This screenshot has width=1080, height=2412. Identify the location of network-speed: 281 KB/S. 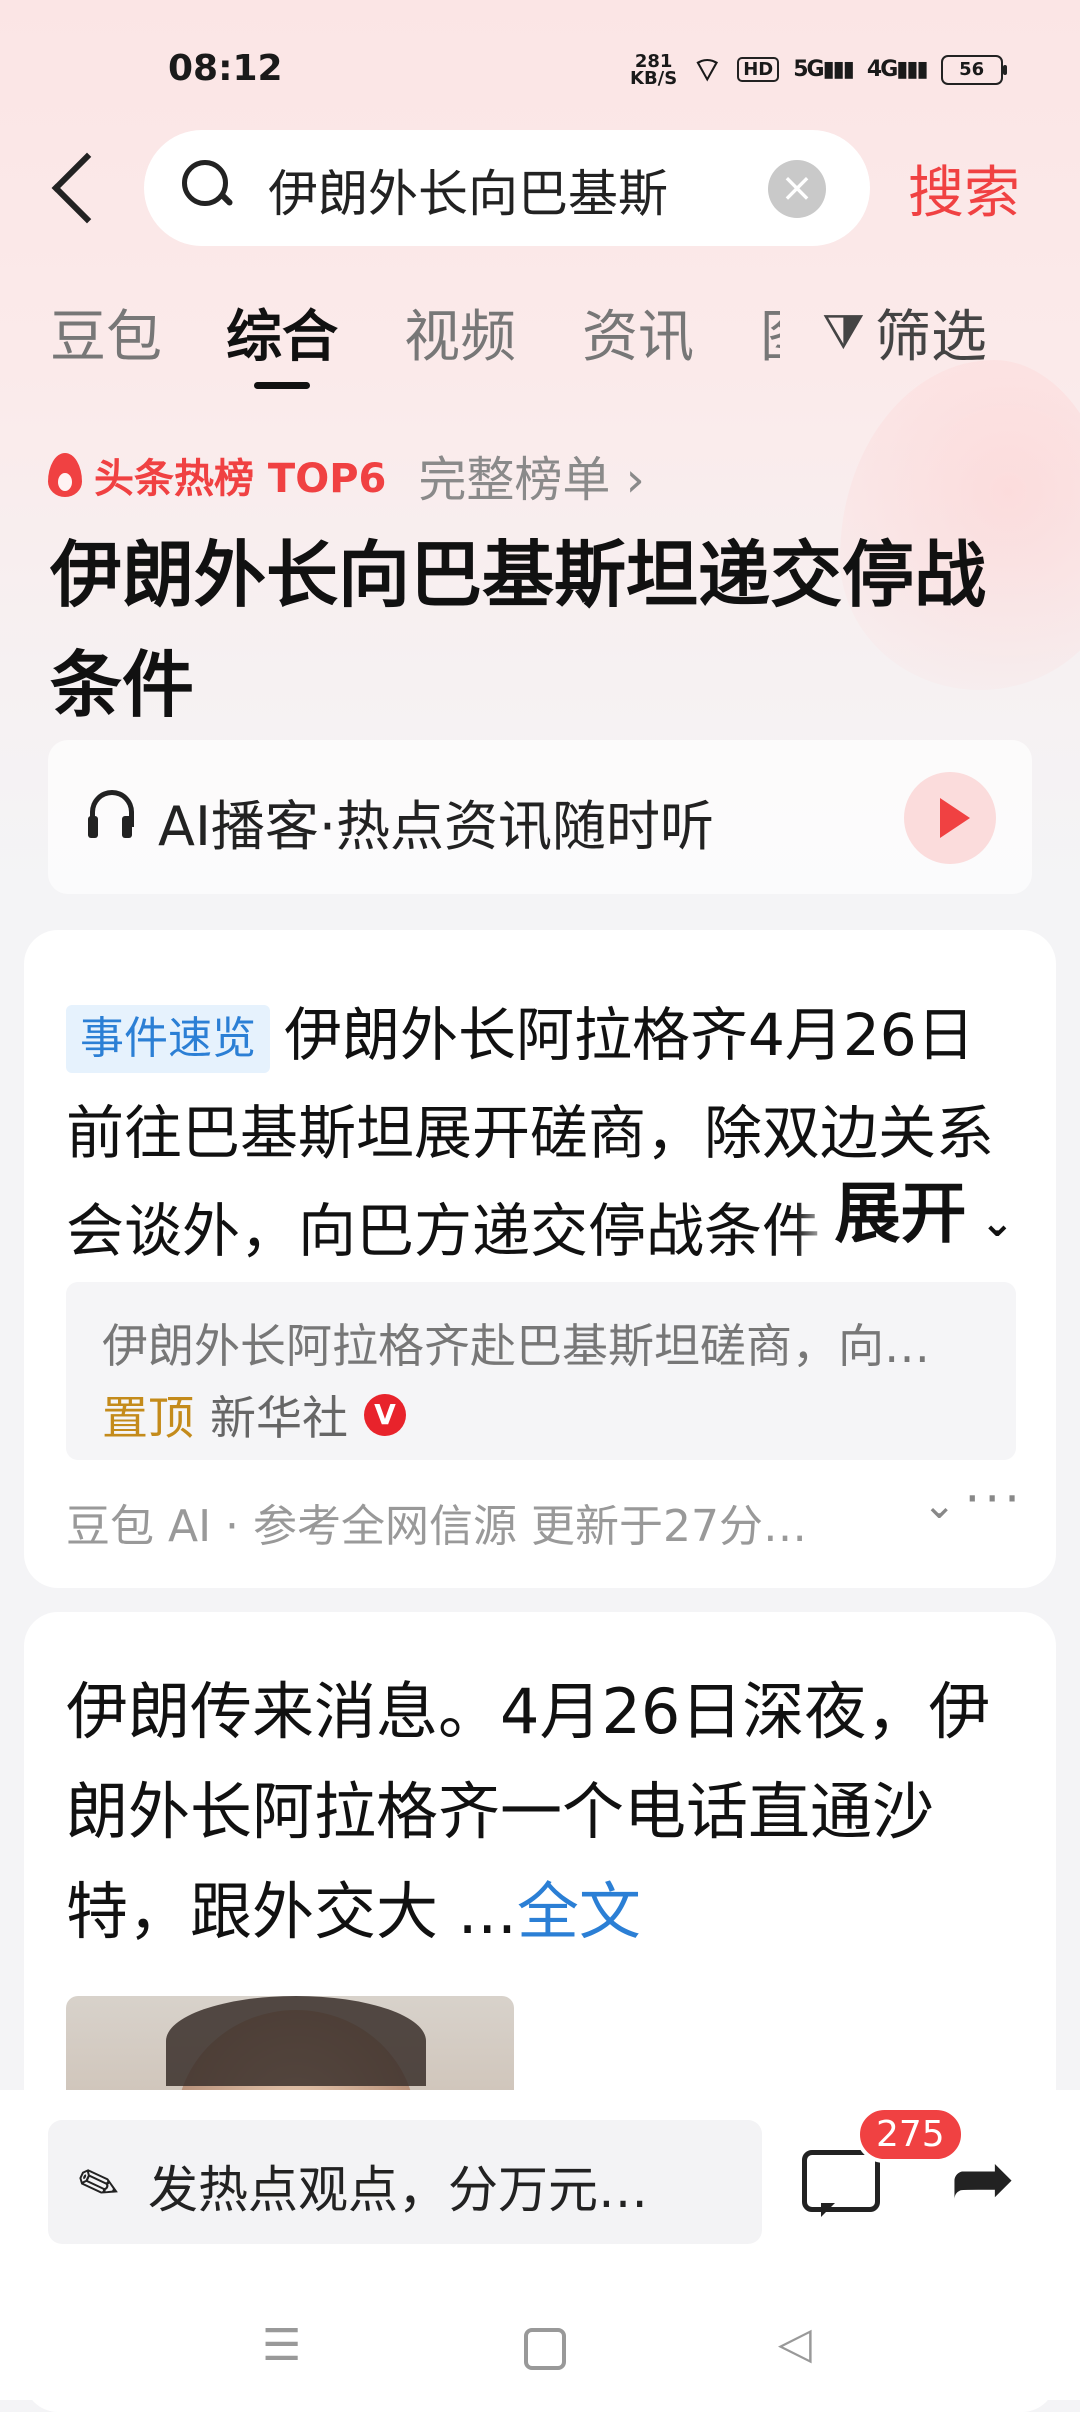
(654, 69).